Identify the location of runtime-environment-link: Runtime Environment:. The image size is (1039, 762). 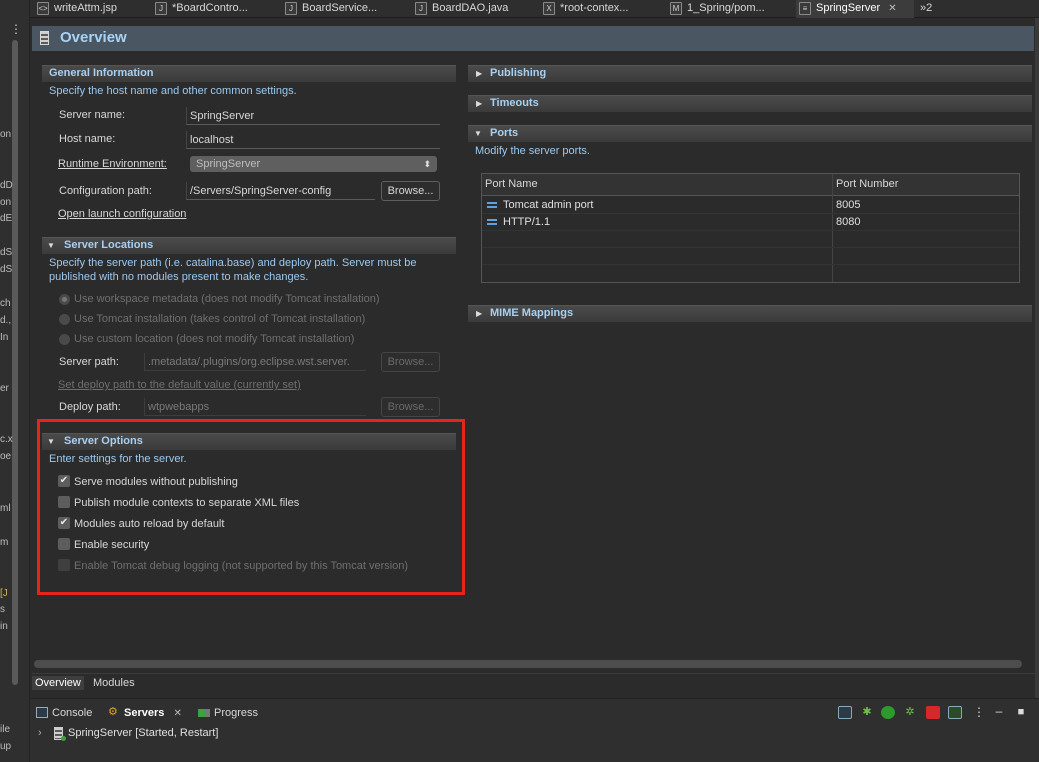
(112, 164).